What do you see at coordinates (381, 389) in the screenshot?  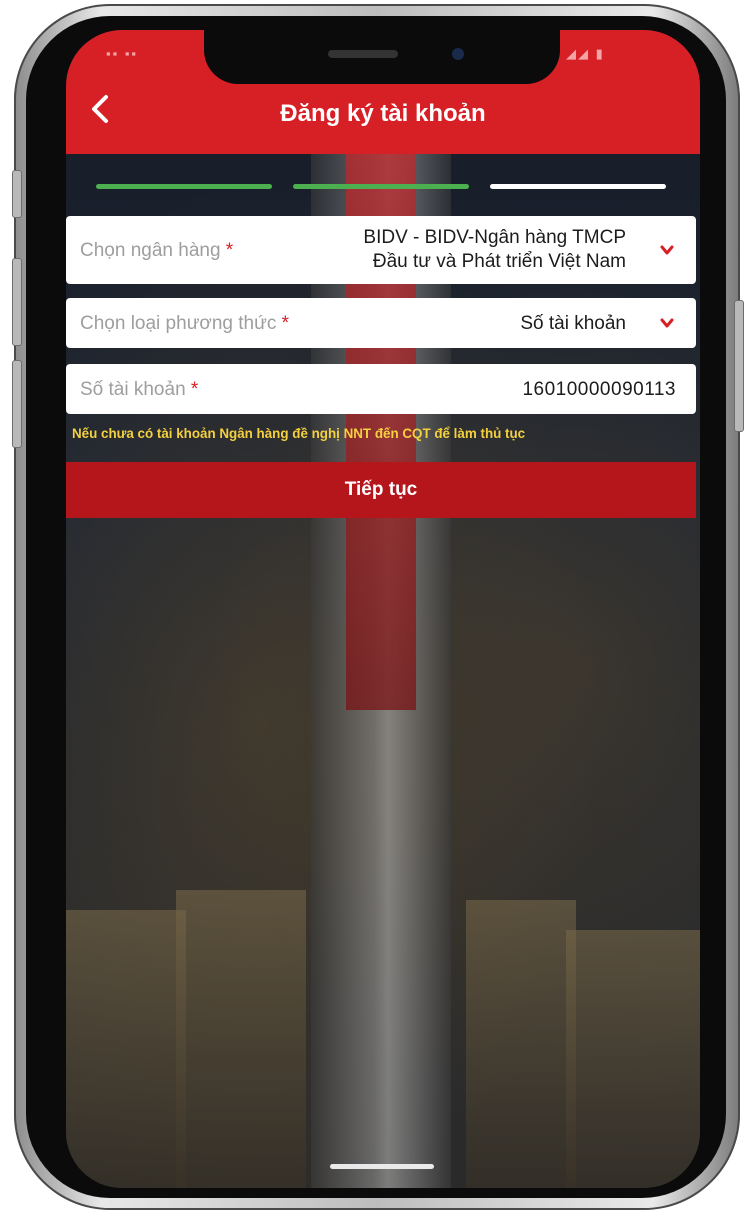 I see `account-number-field: Số tài khoản * 16010000090113` at bounding box center [381, 389].